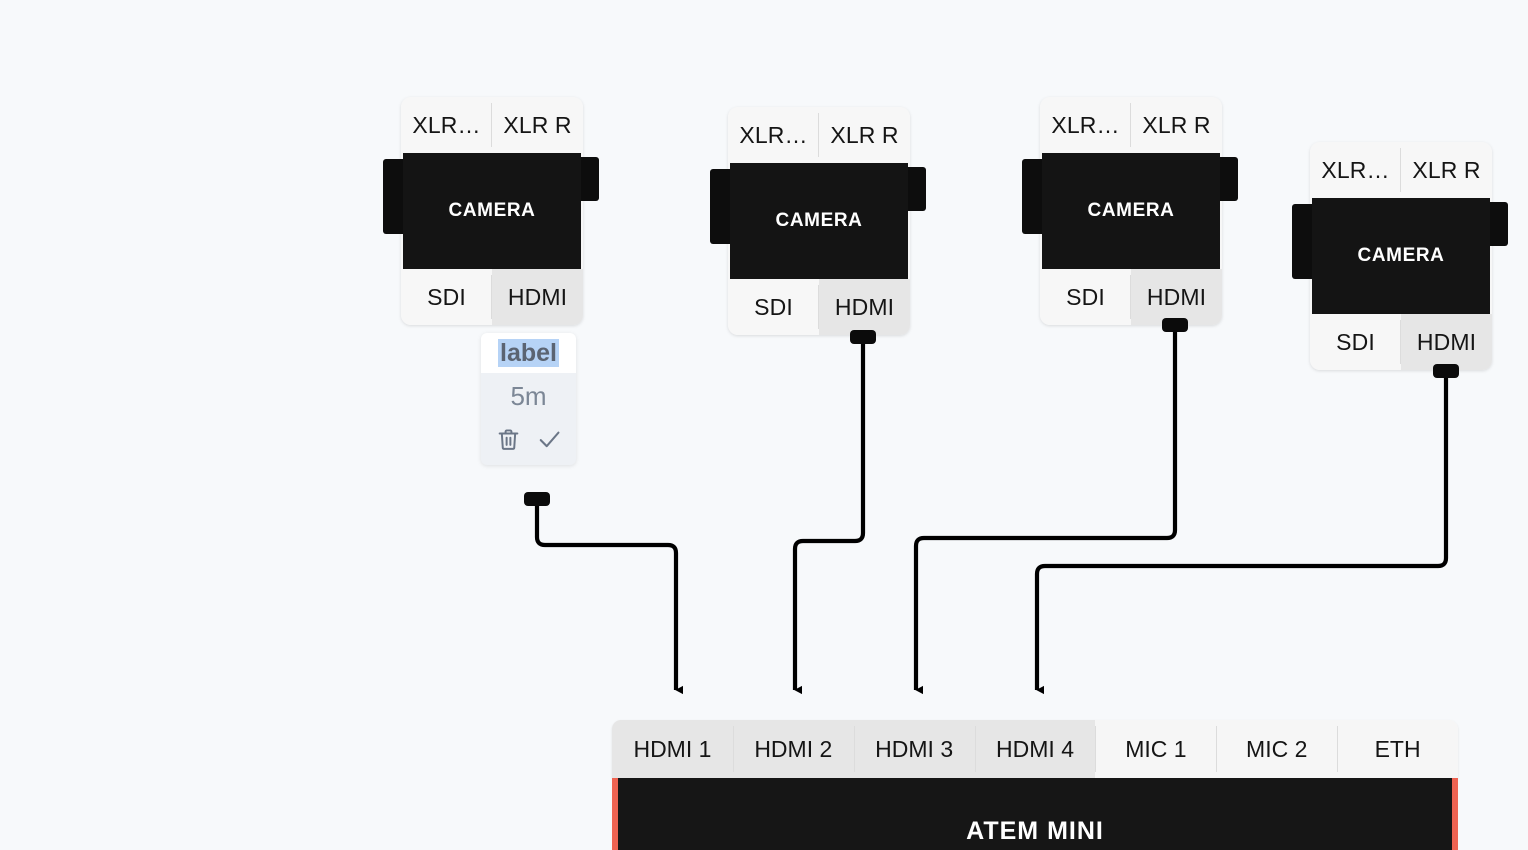 This screenshot has height=850, width=1528. I want to click on switcher-port-mic-1: MIC 1, so click(1156, 749).